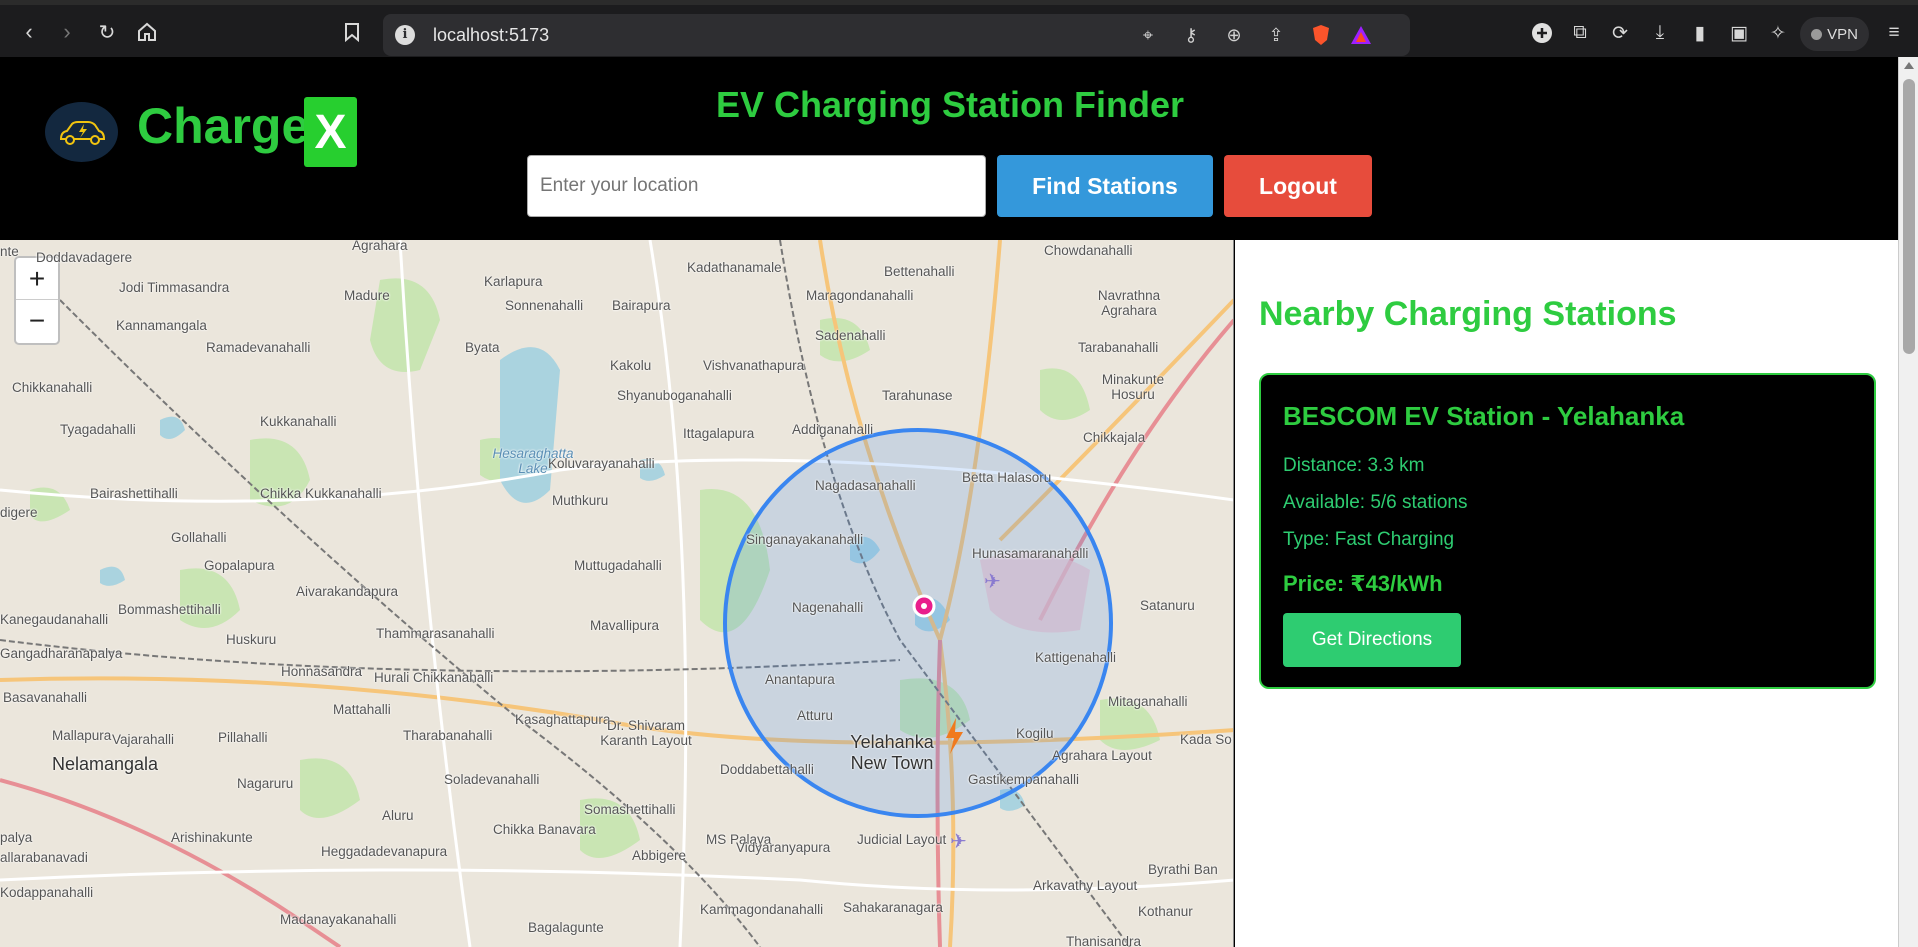  Describe the element at coordinates (865, 485) in the screenshot. I see `map-place-label: Nagadasanahalli` at that location.